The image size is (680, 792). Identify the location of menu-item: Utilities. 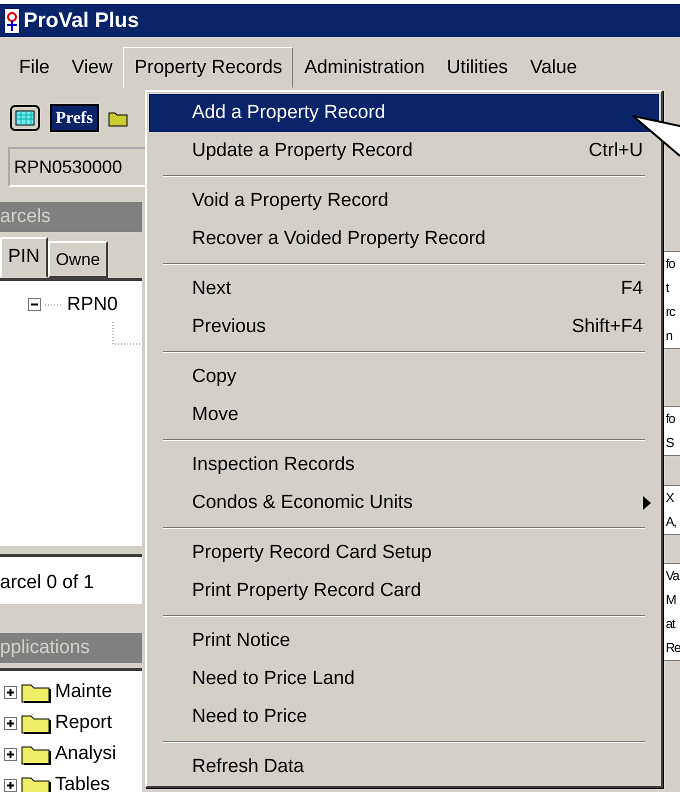
(477, 67).